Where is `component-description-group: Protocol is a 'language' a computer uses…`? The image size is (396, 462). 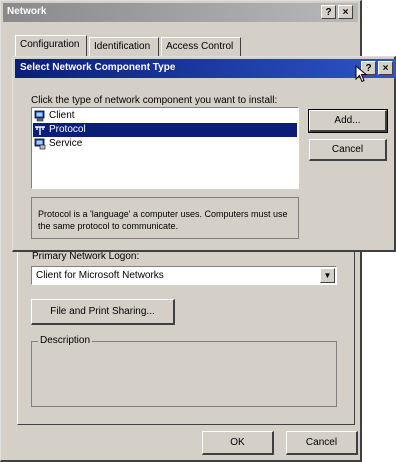 component-description-group: Protocol is a 'language' a computer uses… is located at coordinates (165, 218).